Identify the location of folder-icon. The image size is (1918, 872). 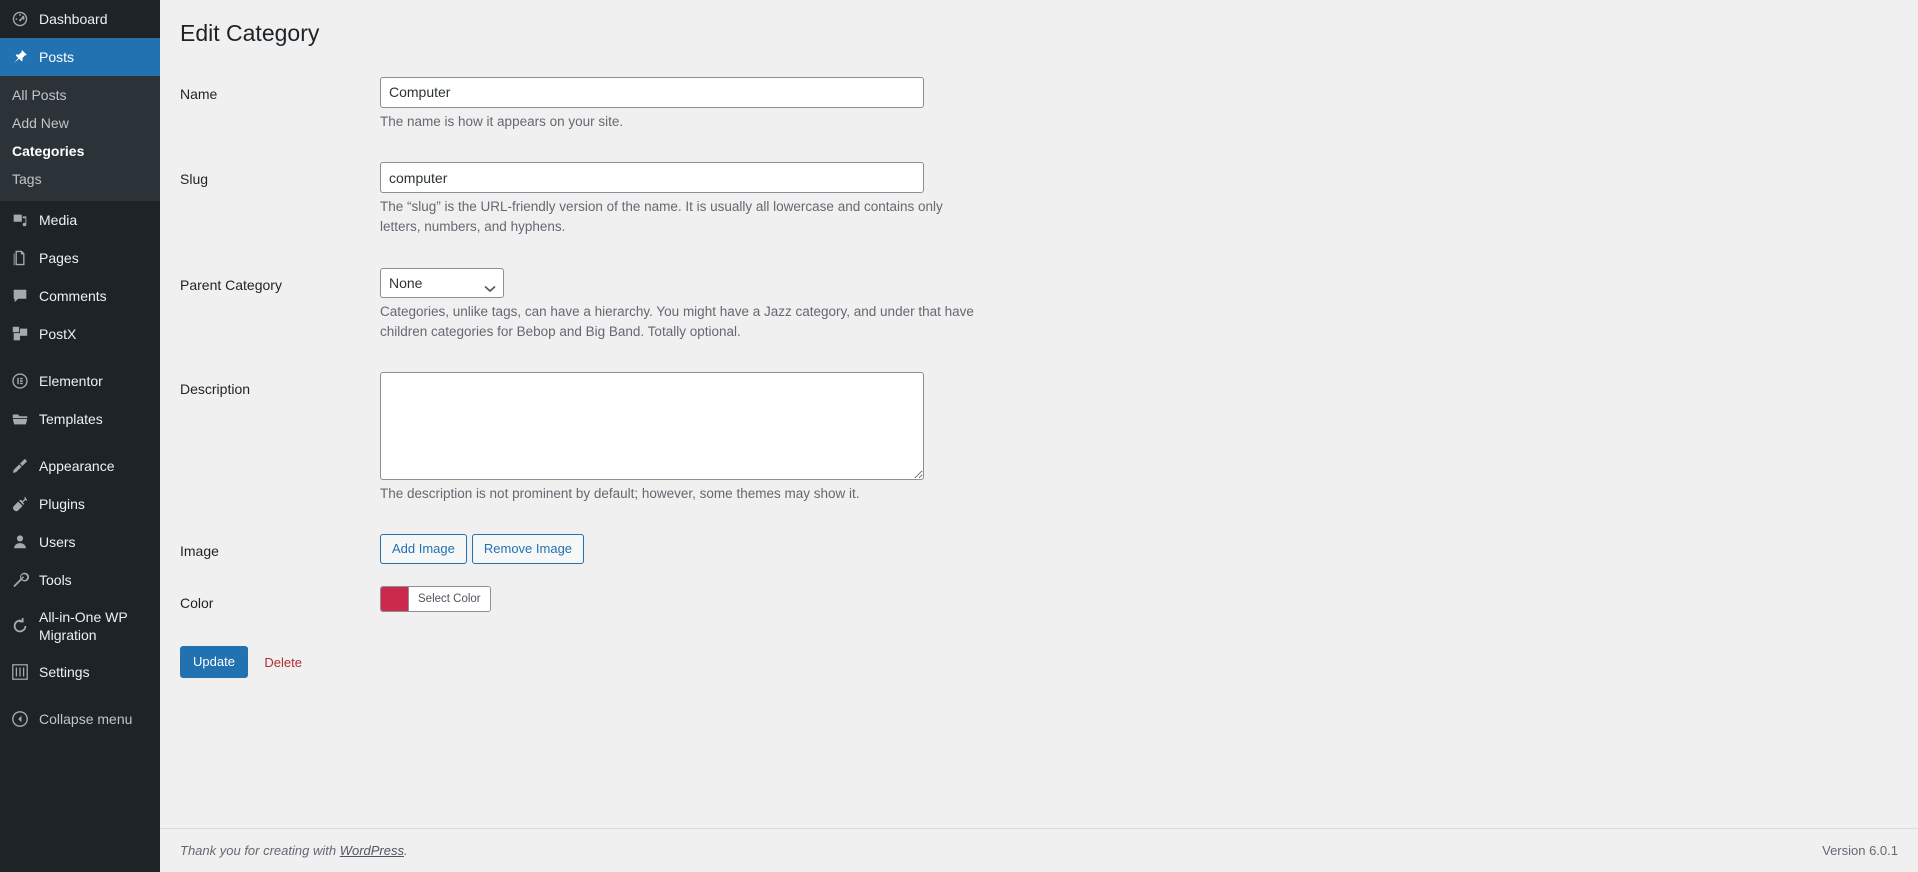
(20, 419).